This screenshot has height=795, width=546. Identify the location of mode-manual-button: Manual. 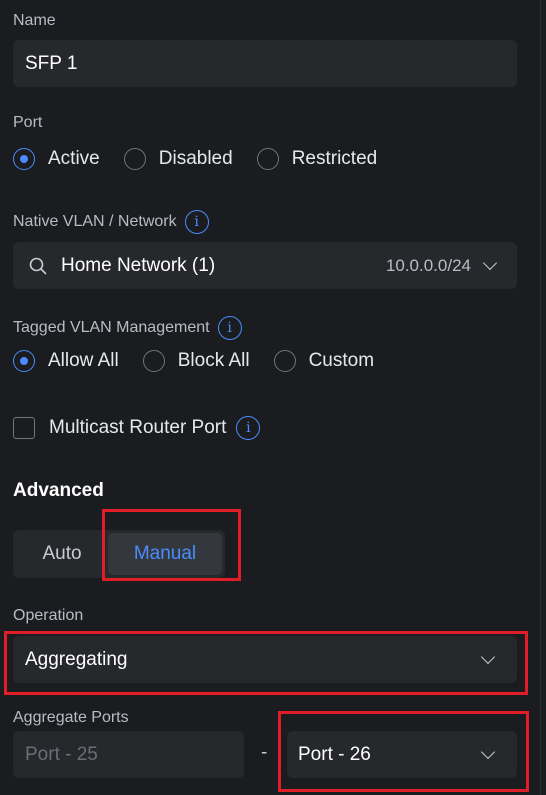
(165, 554).